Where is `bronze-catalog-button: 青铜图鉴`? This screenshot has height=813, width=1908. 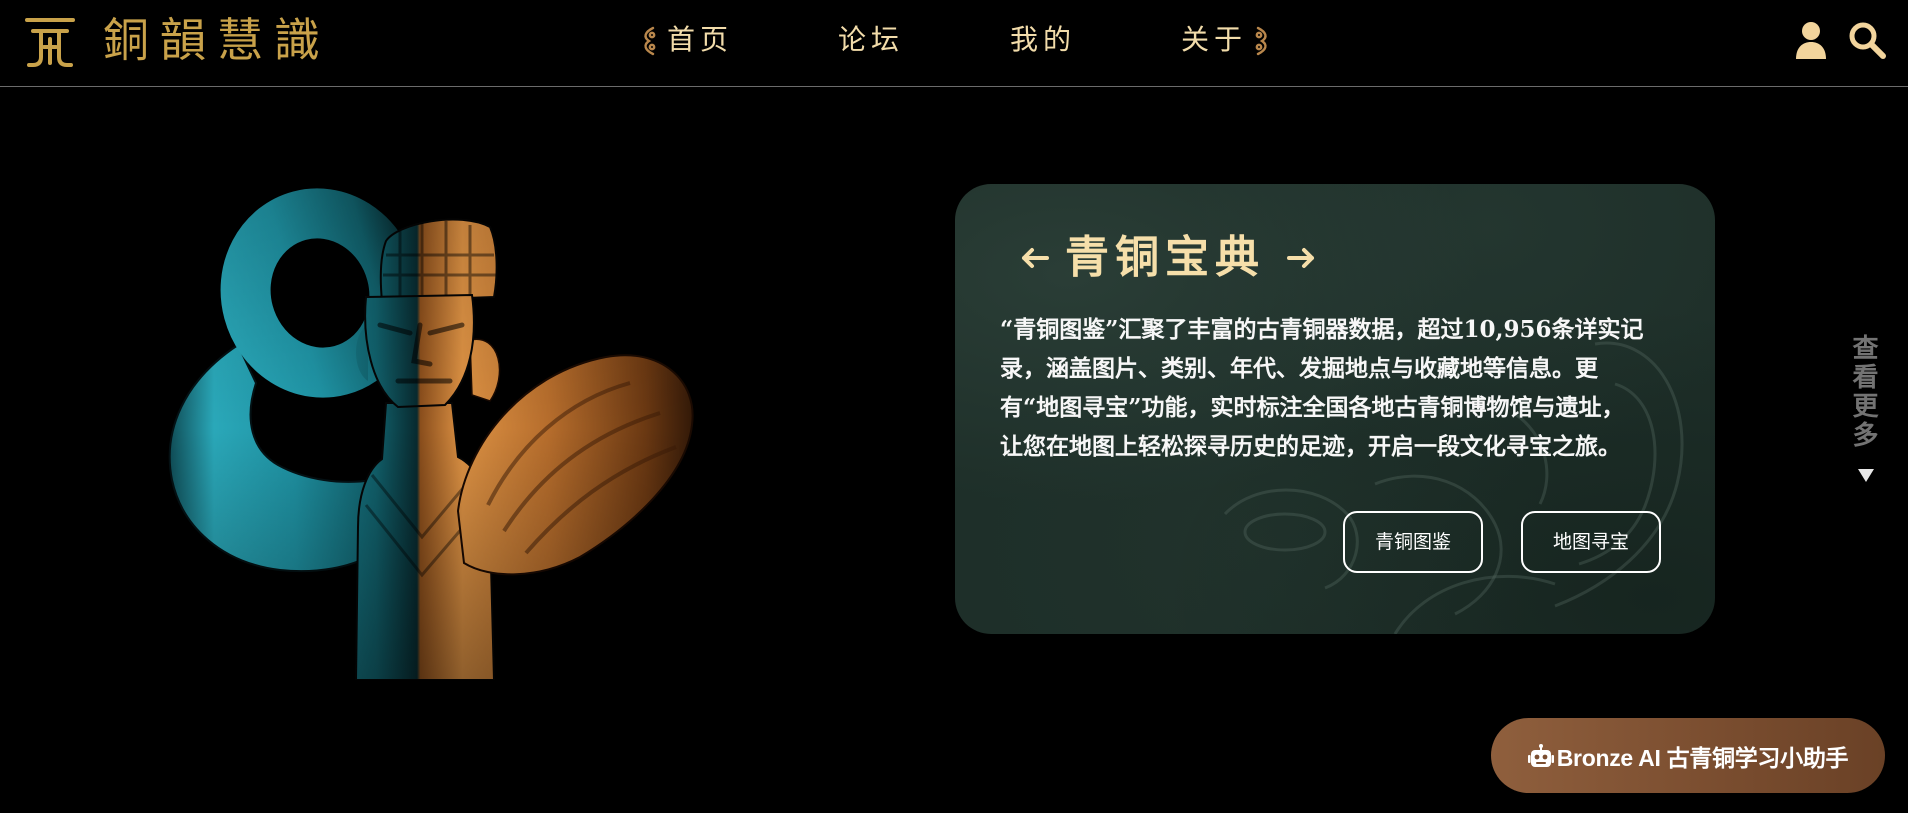
bronze-catalog-button: 青铜图鉴 is located at coordinates (1413, 542).